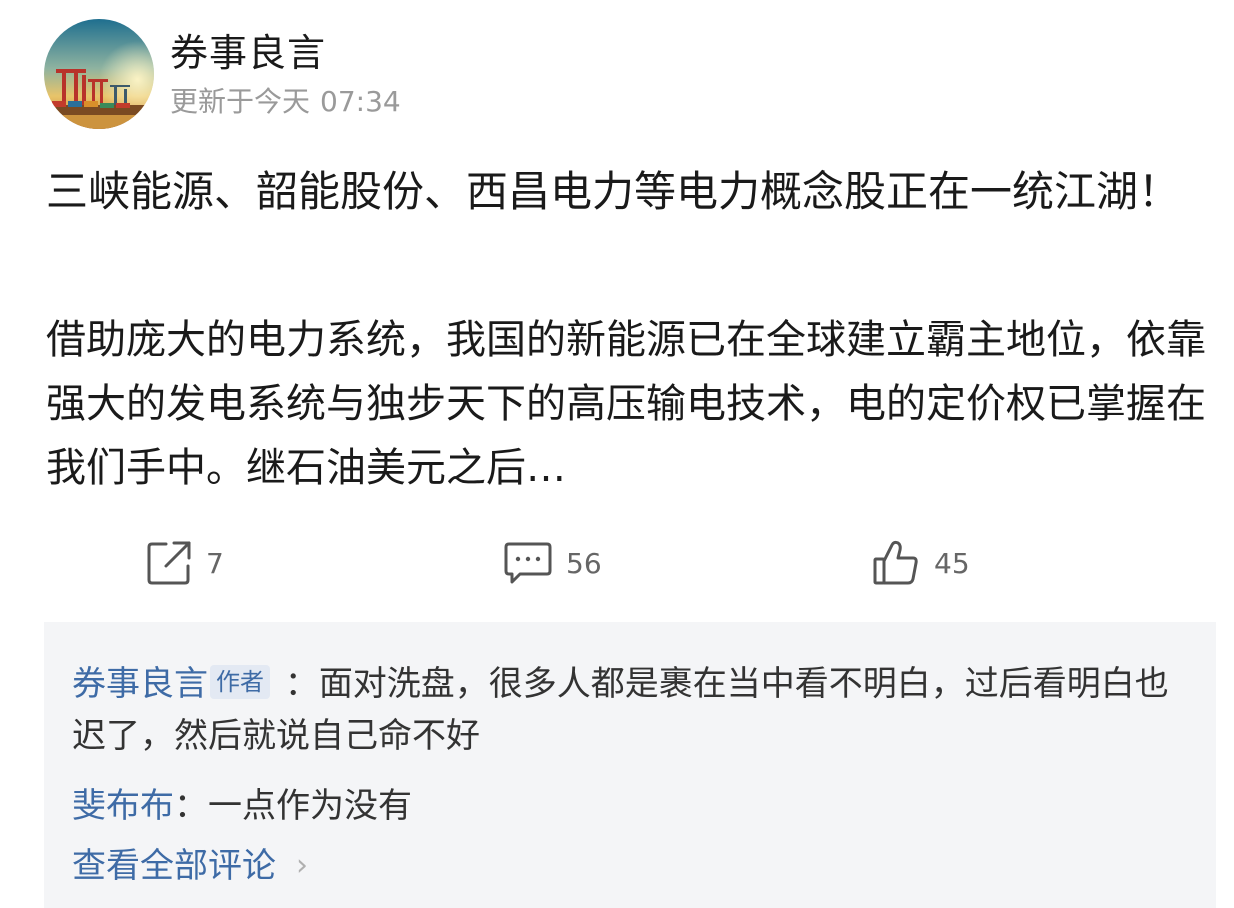  What do you see at coordinates (240, 101) in the screenshot?
I see `update-label: 更新于今天` at bounding box center [240, 101].